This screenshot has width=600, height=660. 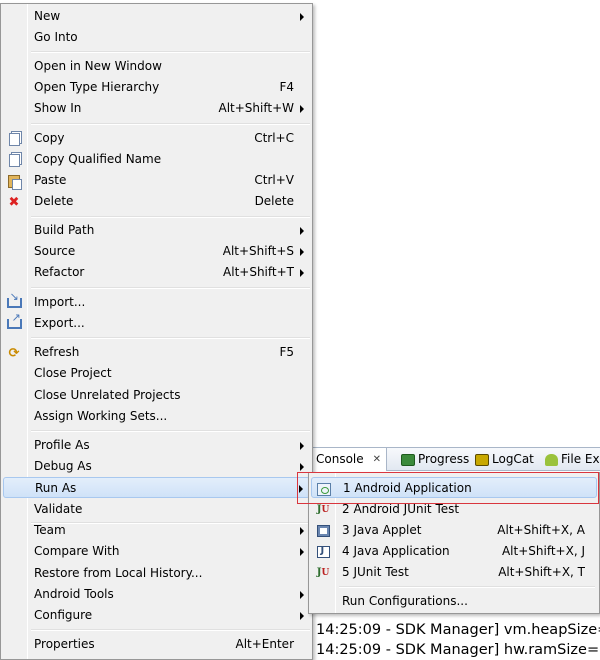 I want to click on submenu-item-java-applet: 3 Java Applet Alt+Shift+X, A, so click(x=454, y=530).